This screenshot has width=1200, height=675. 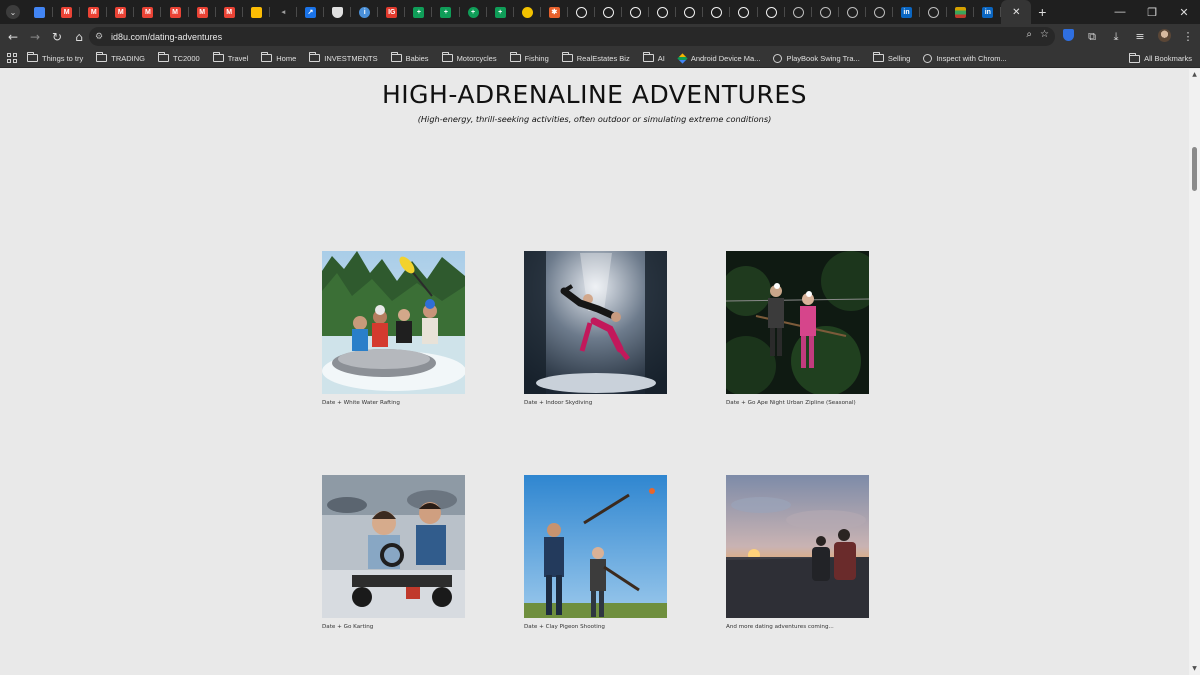 What do you see at coordinates (595, 546) in the screenshot?
I see `clay-shooting-photo` at bounding box center [595, 546].